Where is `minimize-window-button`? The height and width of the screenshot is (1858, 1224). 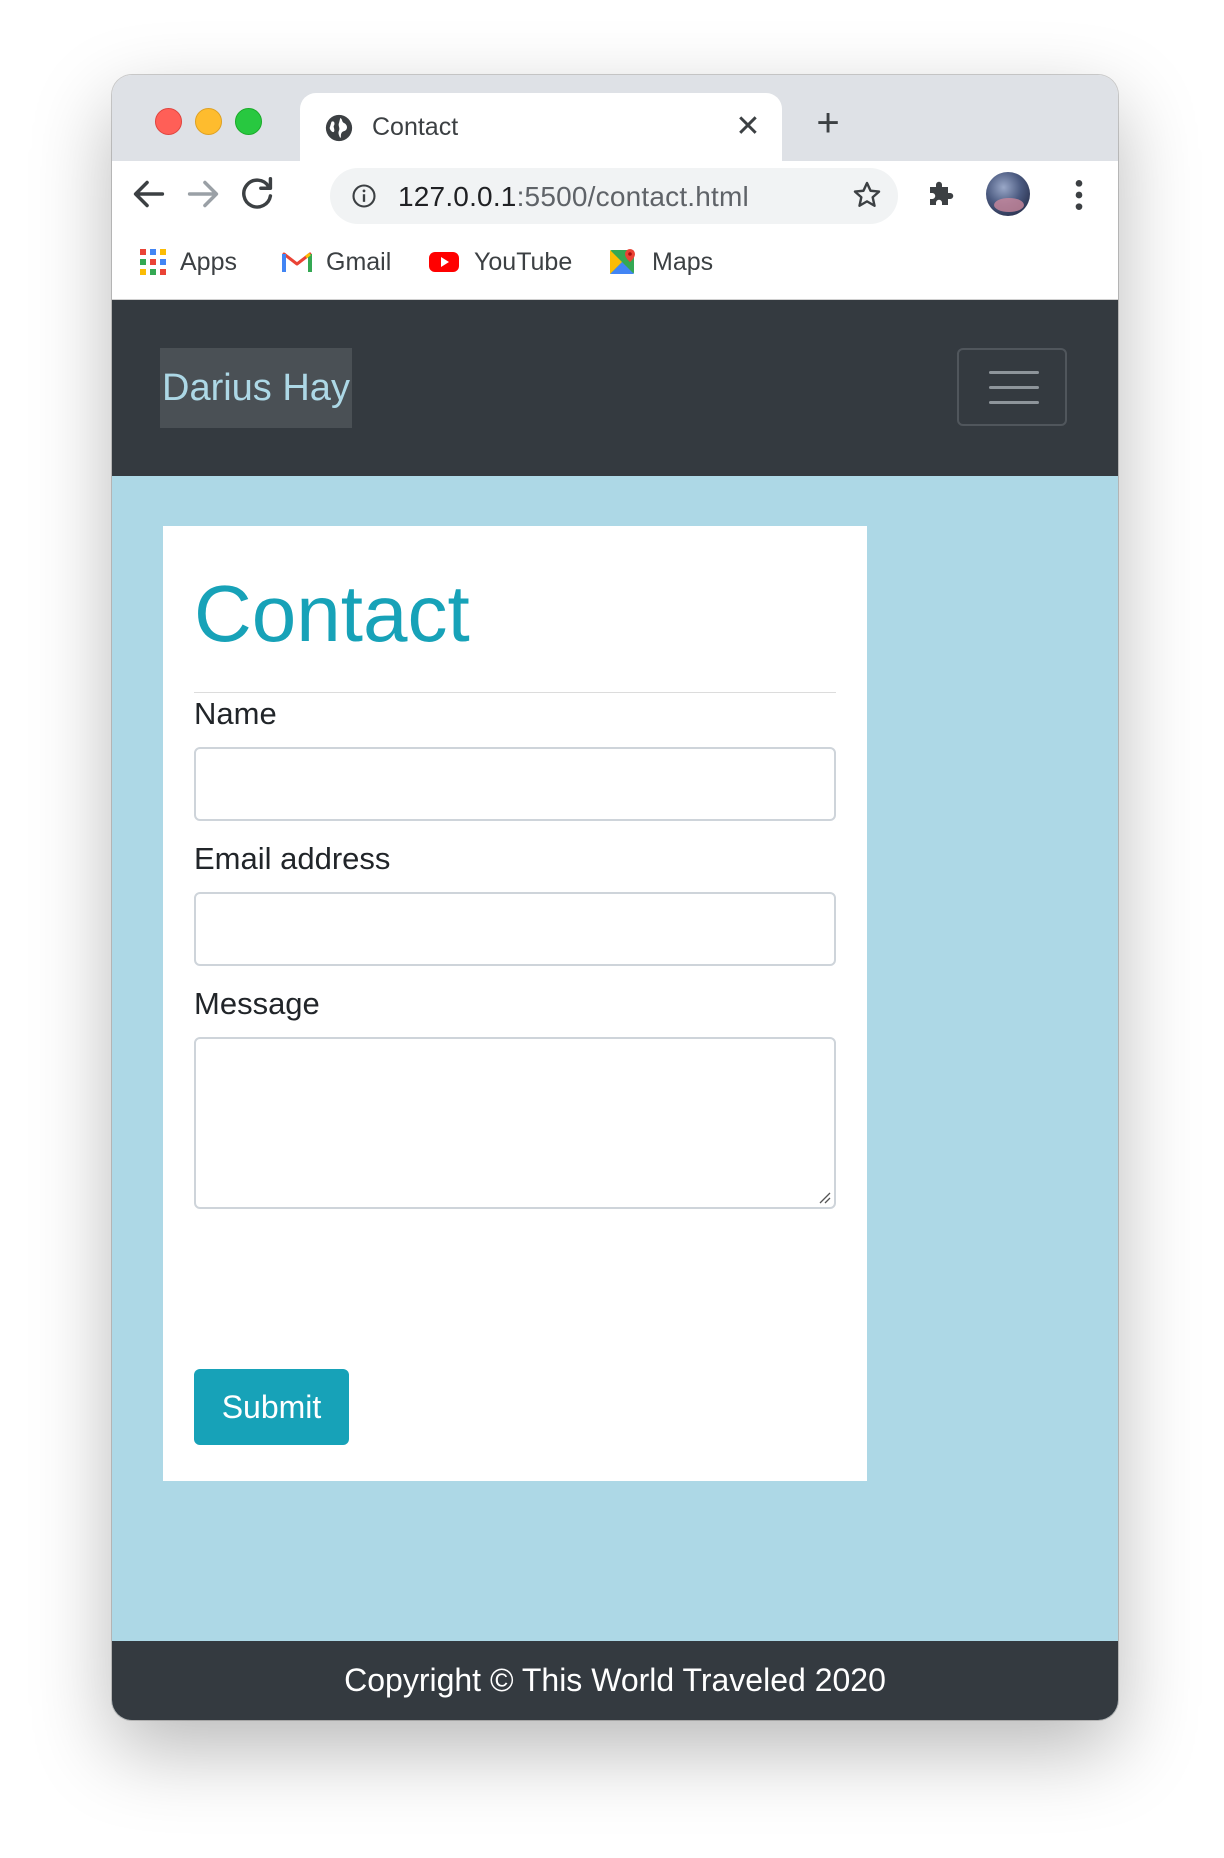
minimize-window-button is located at coordinates (208, 121).